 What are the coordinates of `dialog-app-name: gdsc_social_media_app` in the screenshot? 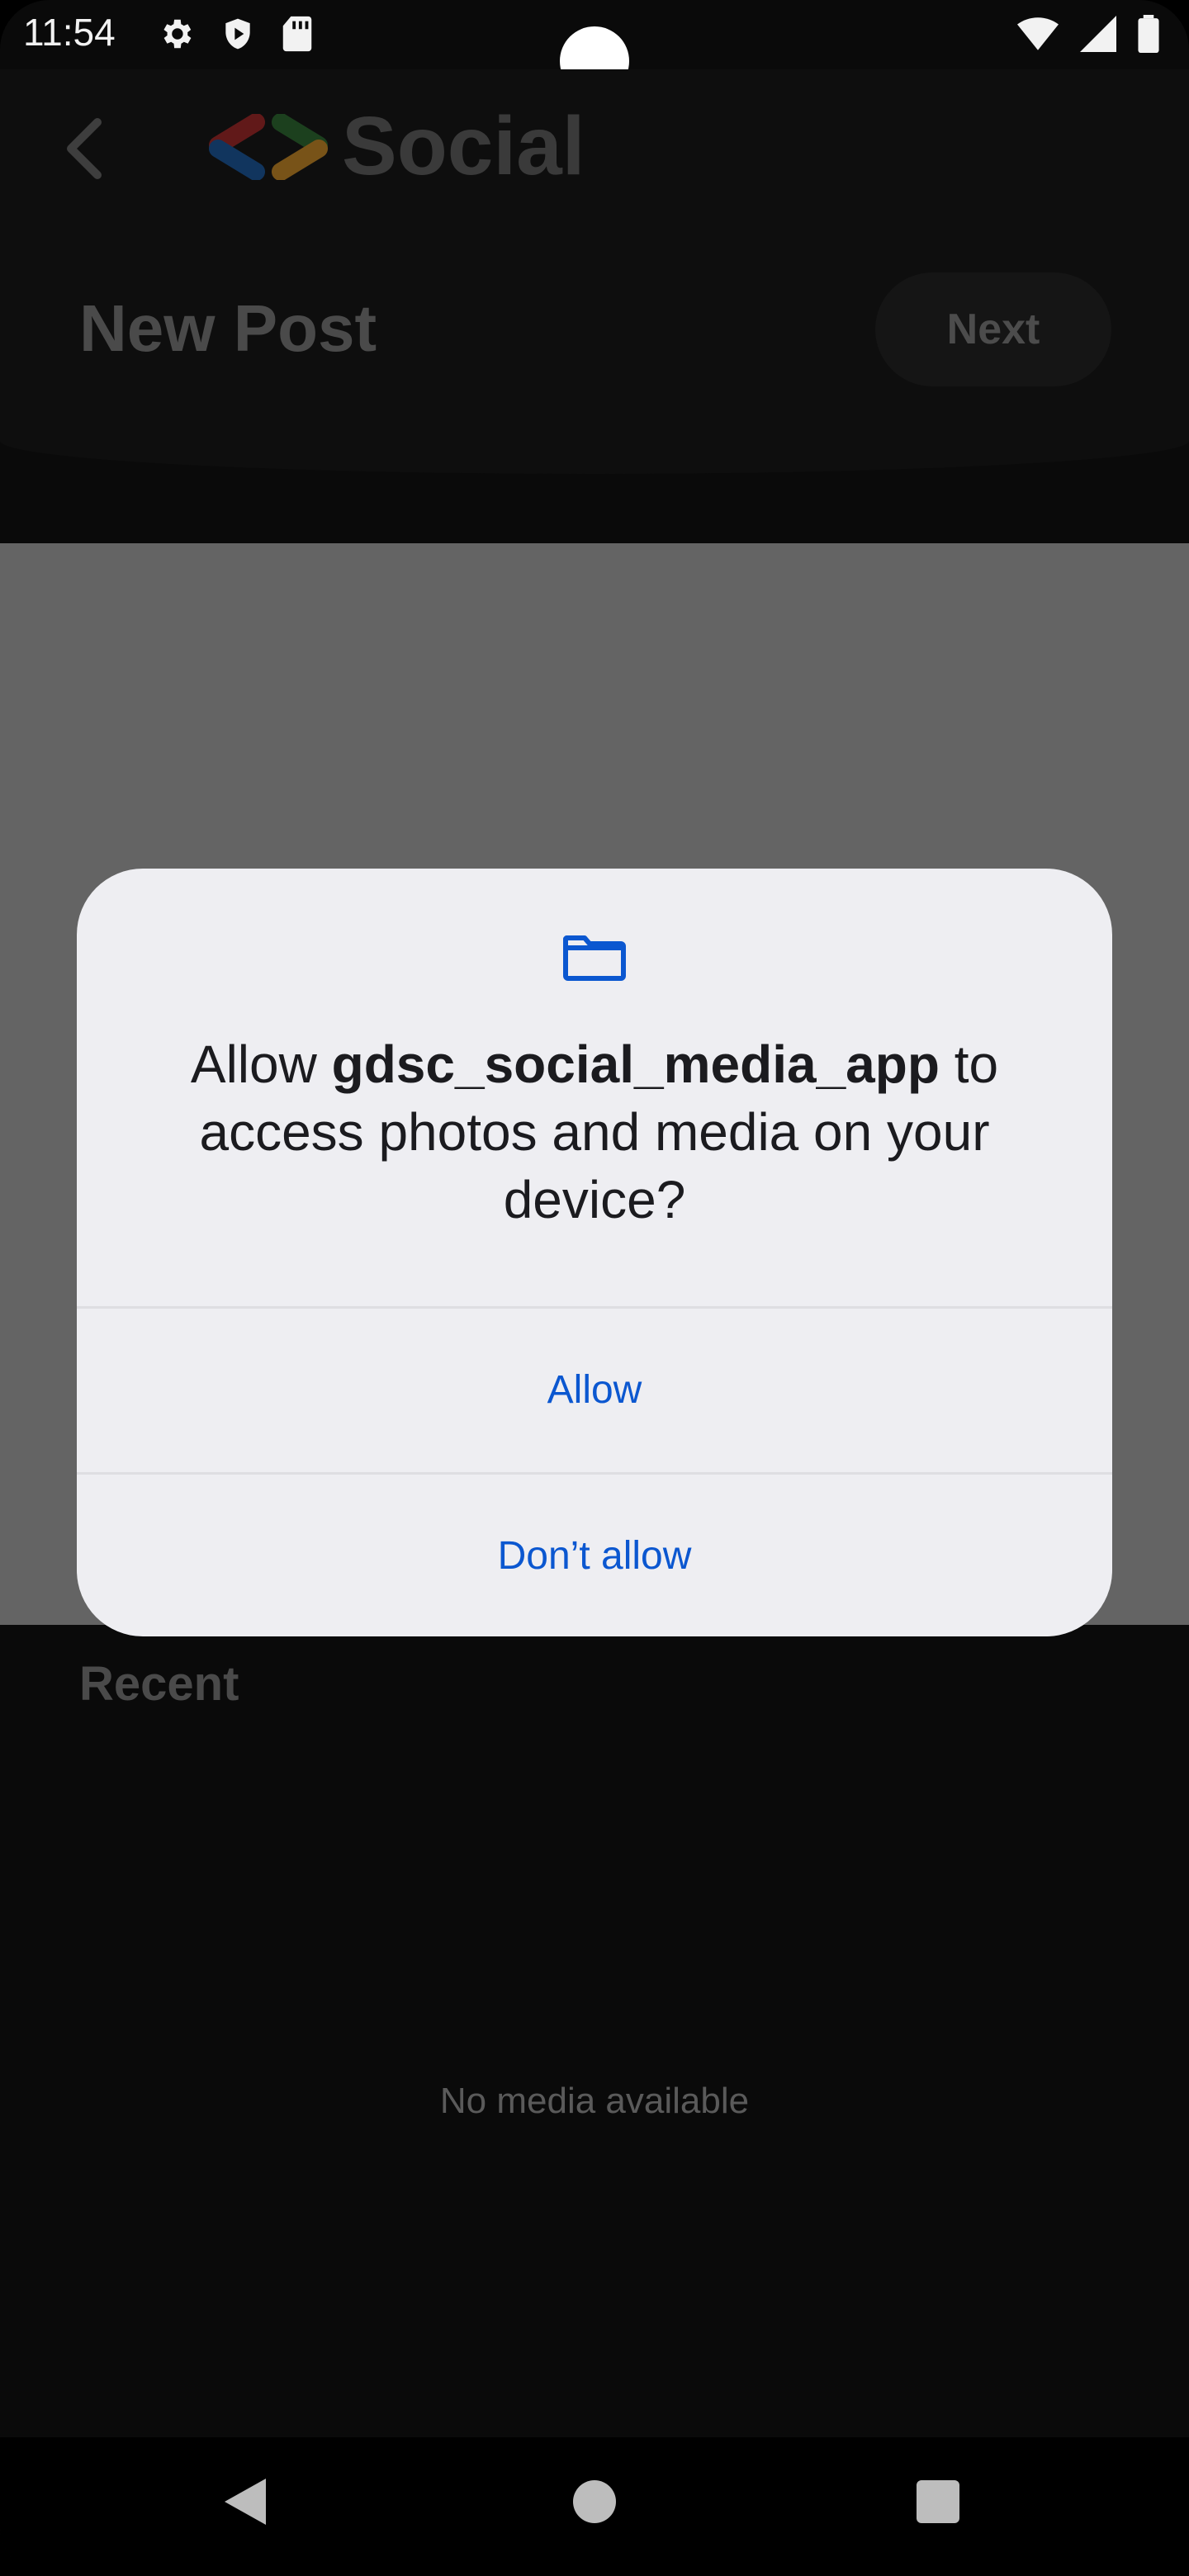 It's located at (635, 1064).